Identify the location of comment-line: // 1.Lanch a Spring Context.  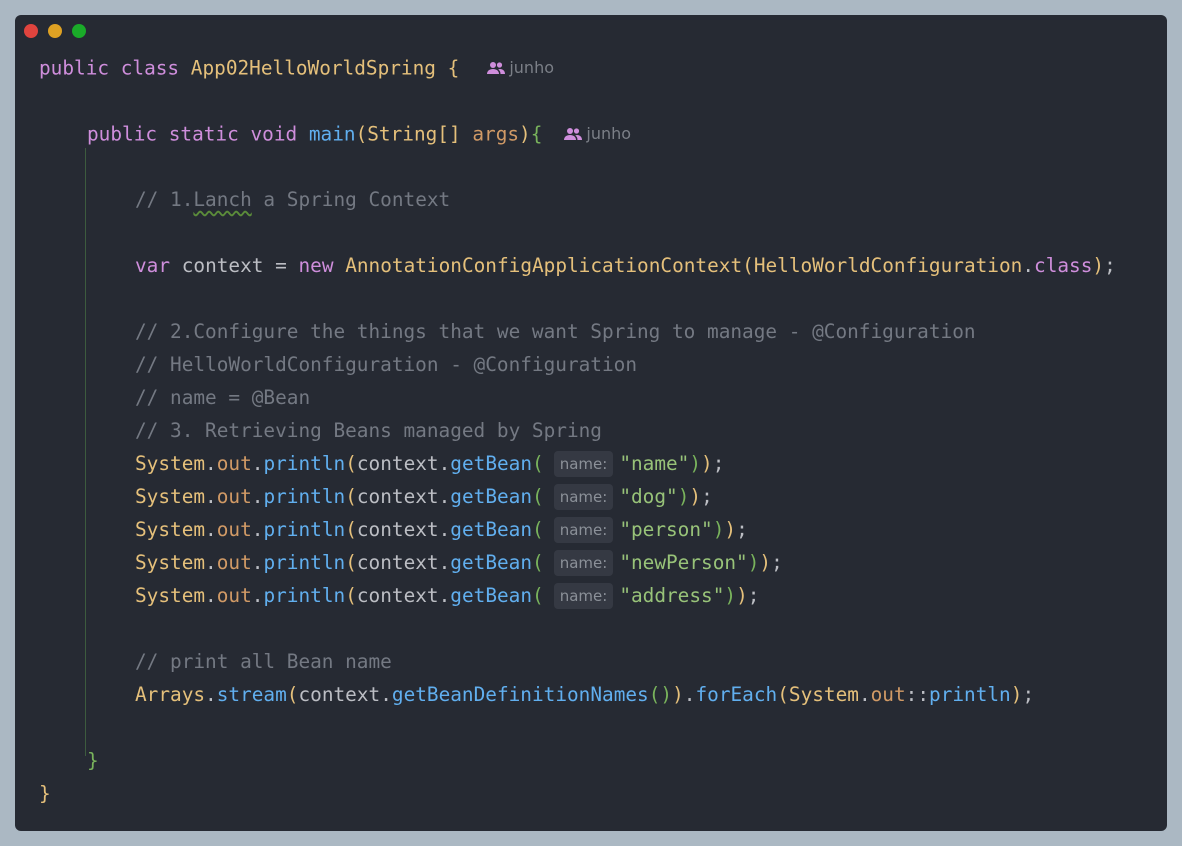
(293, 199).